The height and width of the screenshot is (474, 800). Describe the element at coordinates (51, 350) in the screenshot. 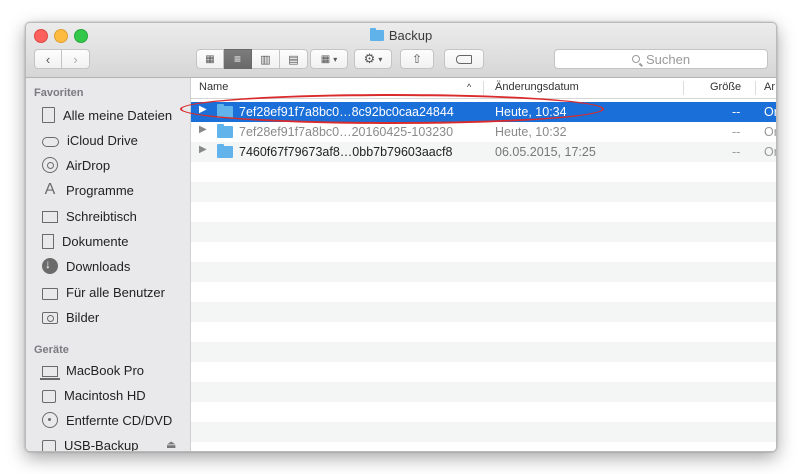

I see `devices-header: Geräte` at that location.